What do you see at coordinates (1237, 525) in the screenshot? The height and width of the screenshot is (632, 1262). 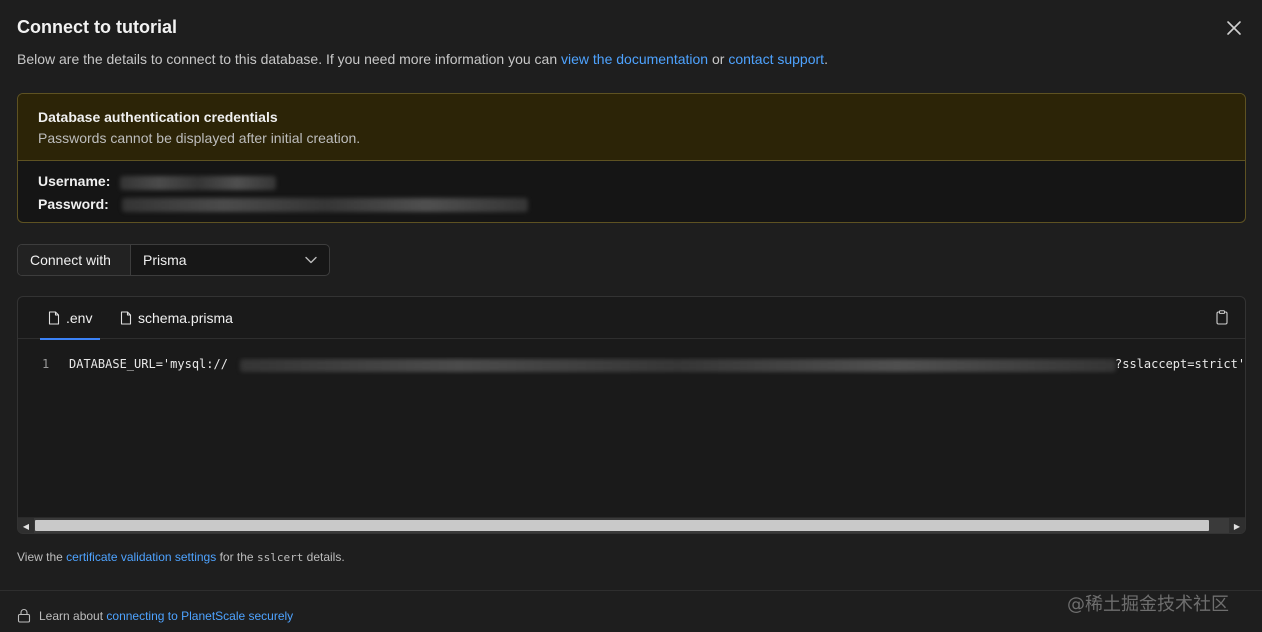 I see `scroll-right-arrow: ▶` at bounding box center [1237, 525].